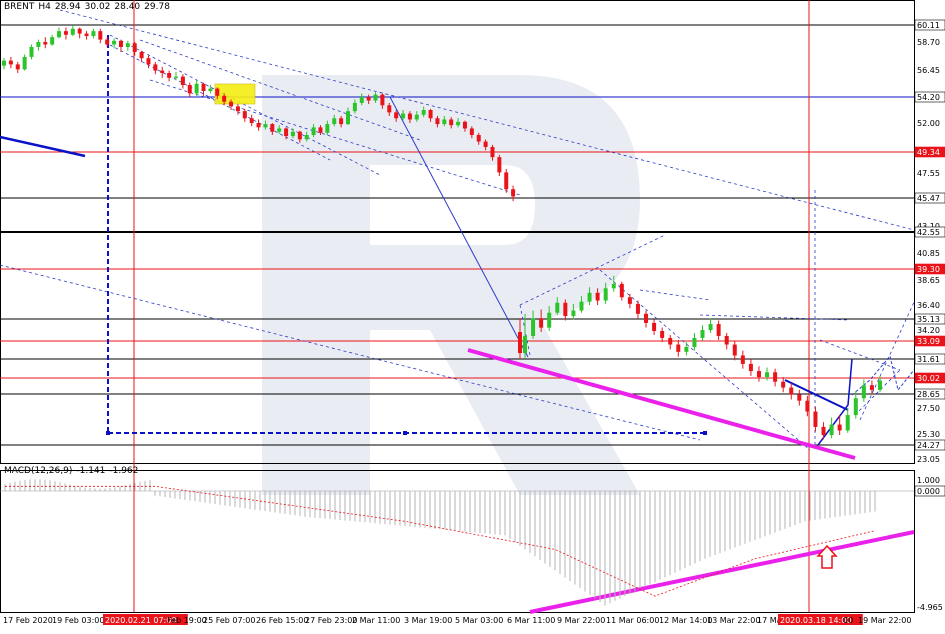 Image resolution: width=945 pixels, height=634 pixels. Describe the element at coordinates (928, 152) in the screenshot. I see `price-tick-label: 49.34` at that location.